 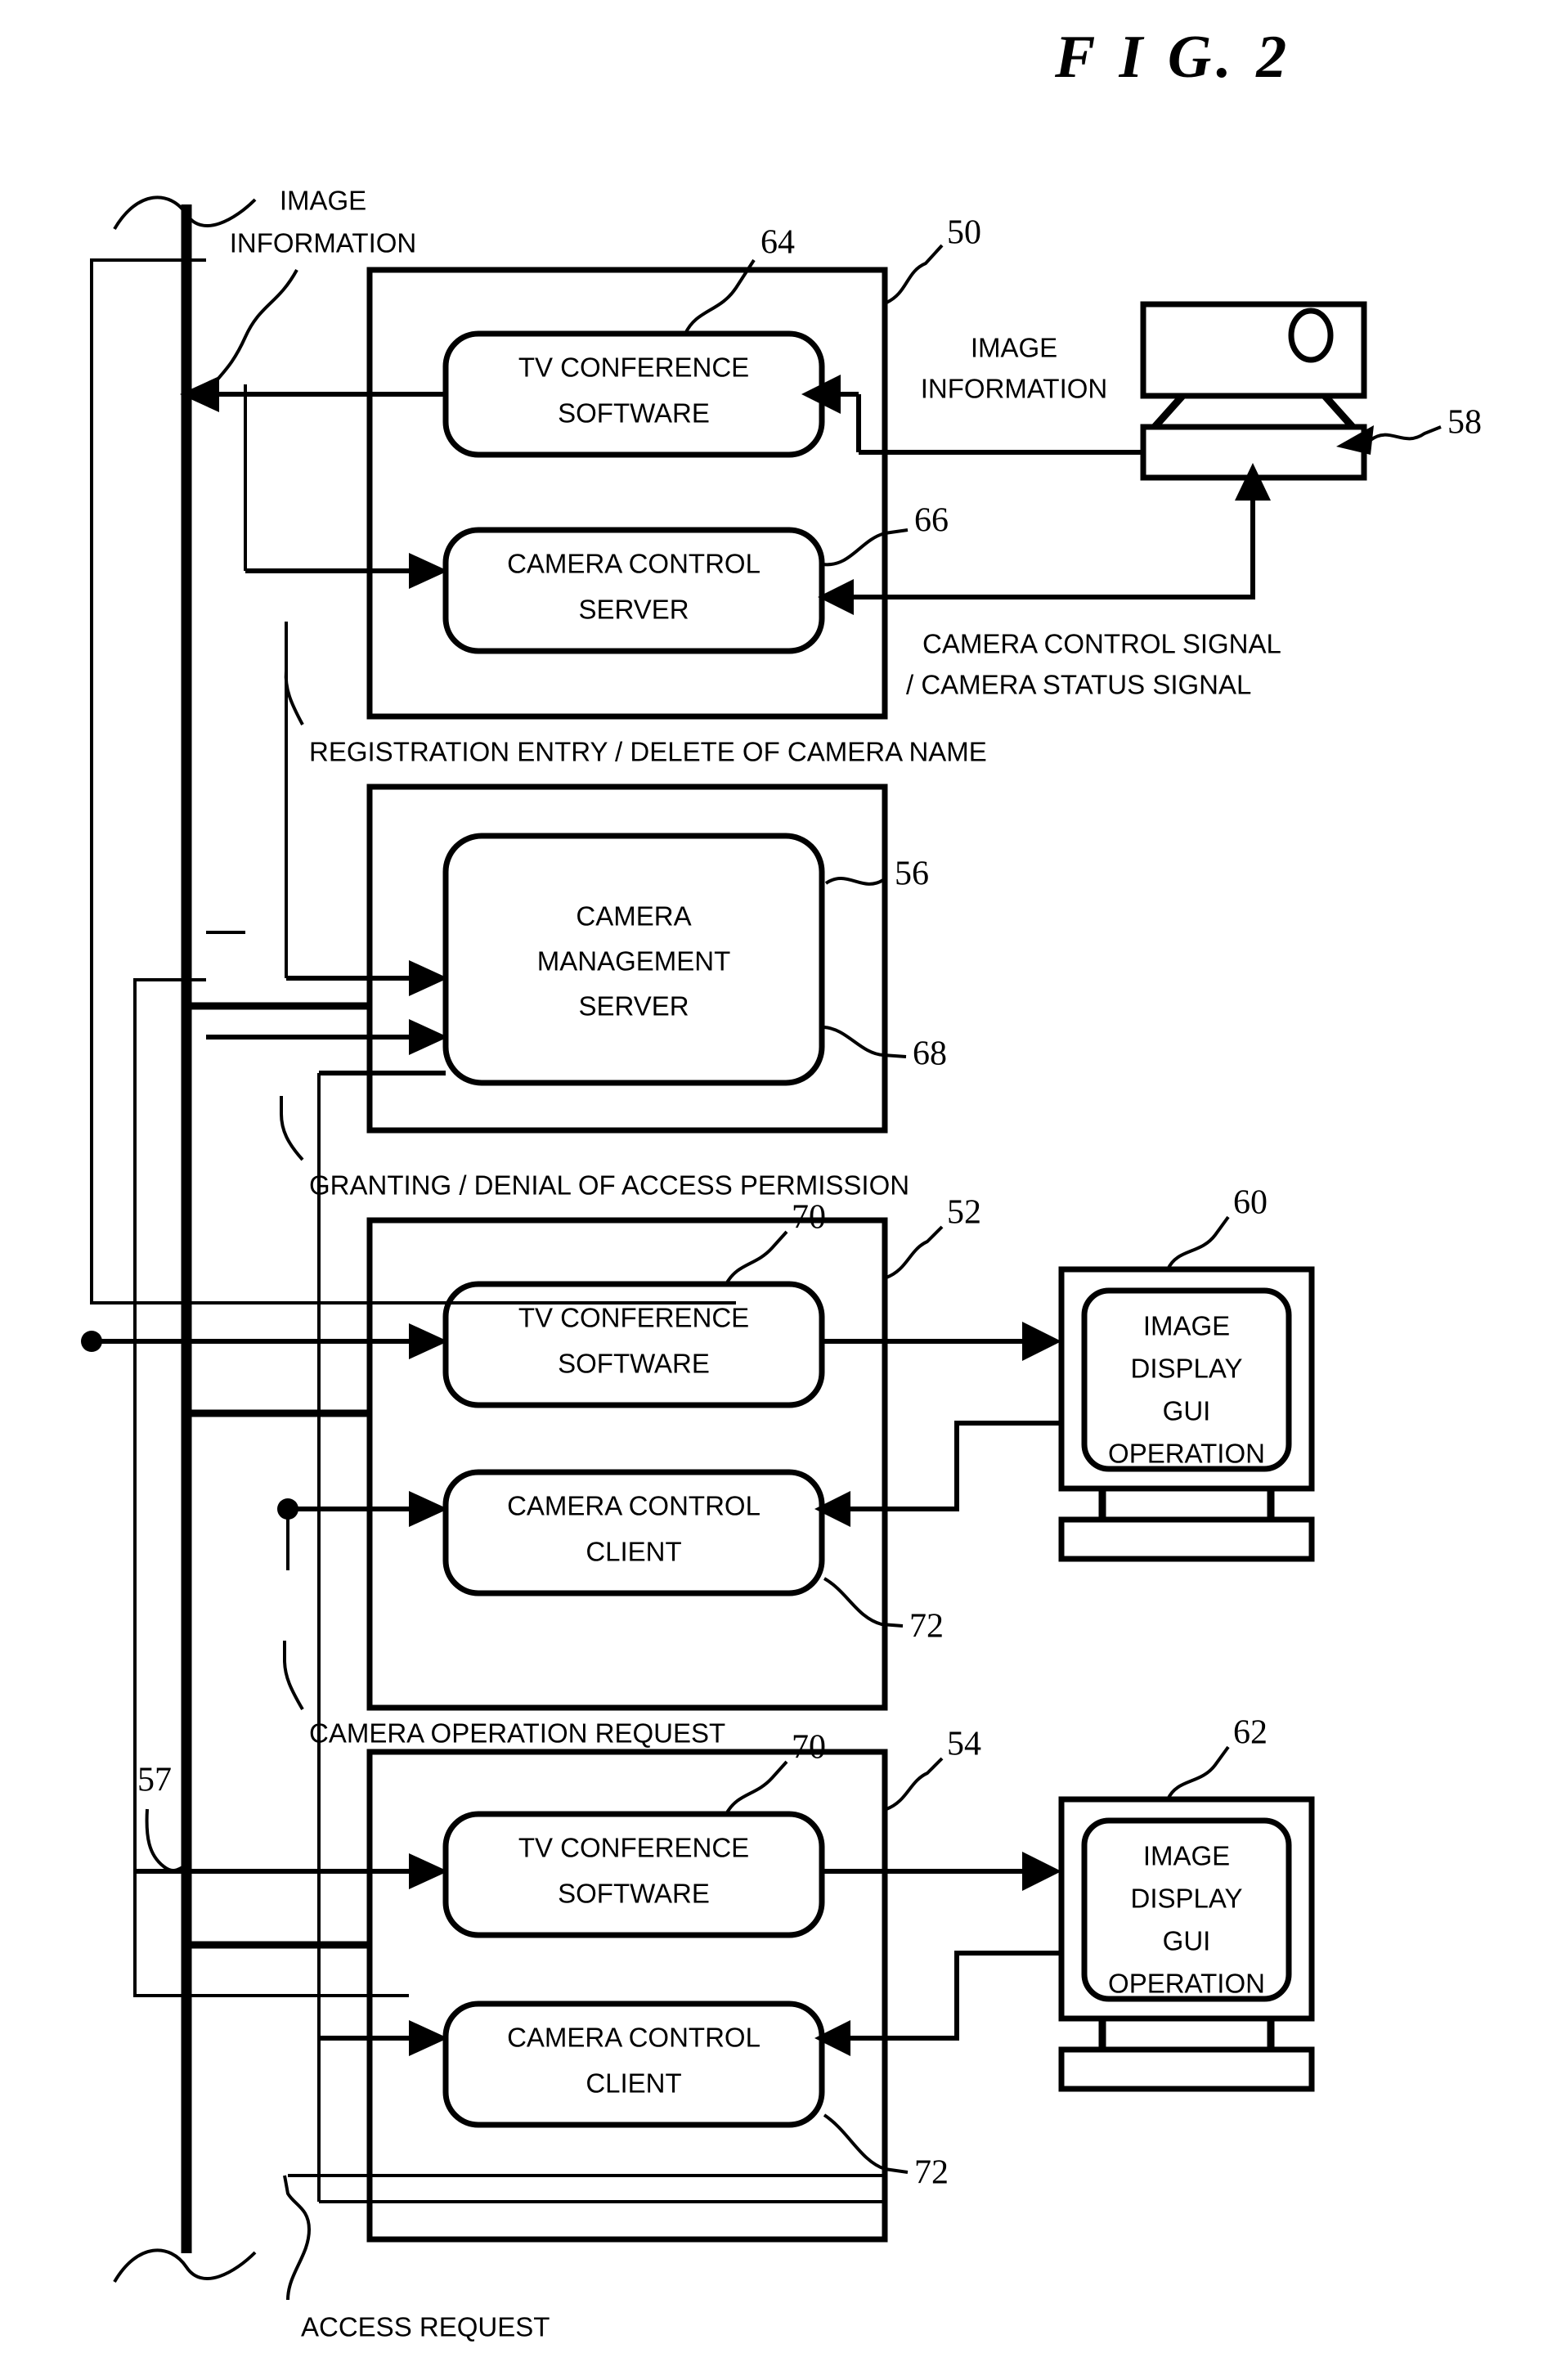 What do you see at coordinates (1311, 391) in the screenshot?
I see `device-camera: 58` at bounding box center [1311, 391].